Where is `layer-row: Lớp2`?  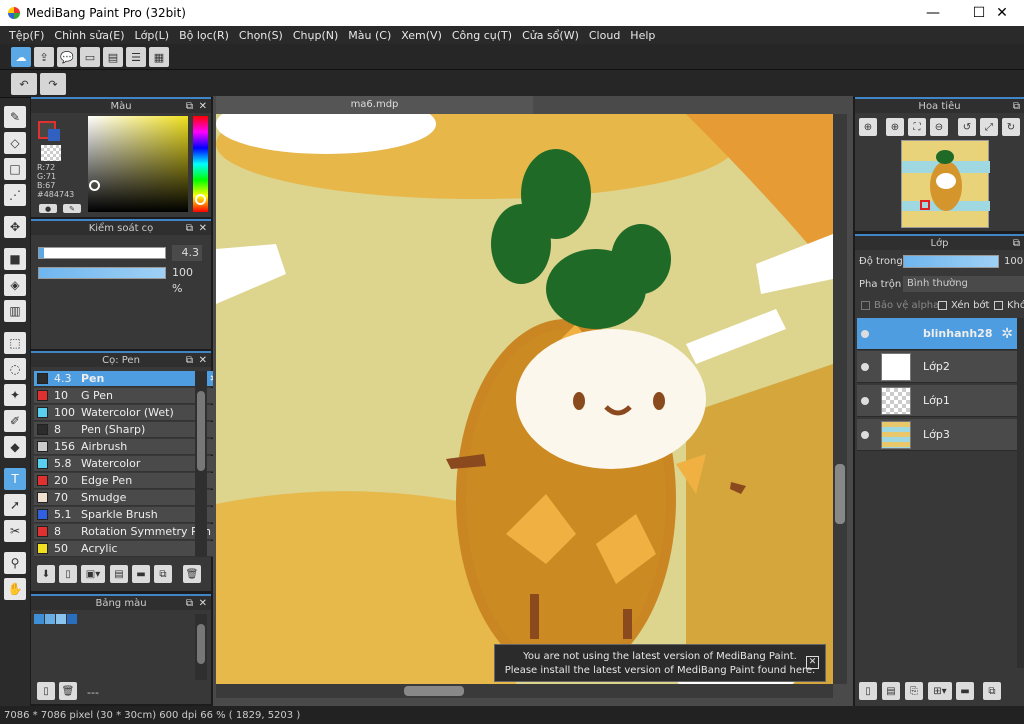 layer-row: Lớp2 is located at coordinates (937, 367).